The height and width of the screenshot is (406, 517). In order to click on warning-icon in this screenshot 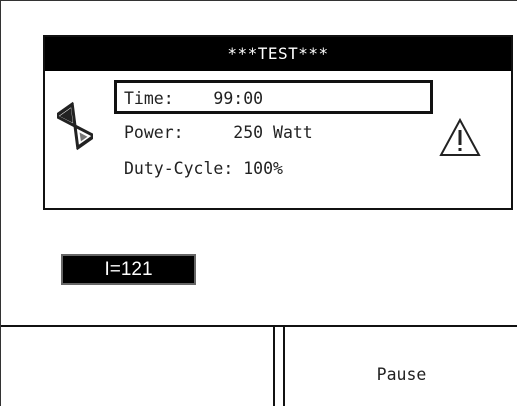, I will do `click(460, 136)`.